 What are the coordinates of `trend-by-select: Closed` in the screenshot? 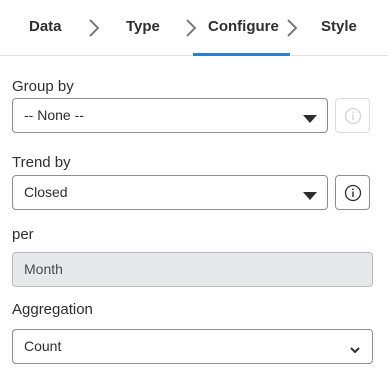 It's located at (170, 192).